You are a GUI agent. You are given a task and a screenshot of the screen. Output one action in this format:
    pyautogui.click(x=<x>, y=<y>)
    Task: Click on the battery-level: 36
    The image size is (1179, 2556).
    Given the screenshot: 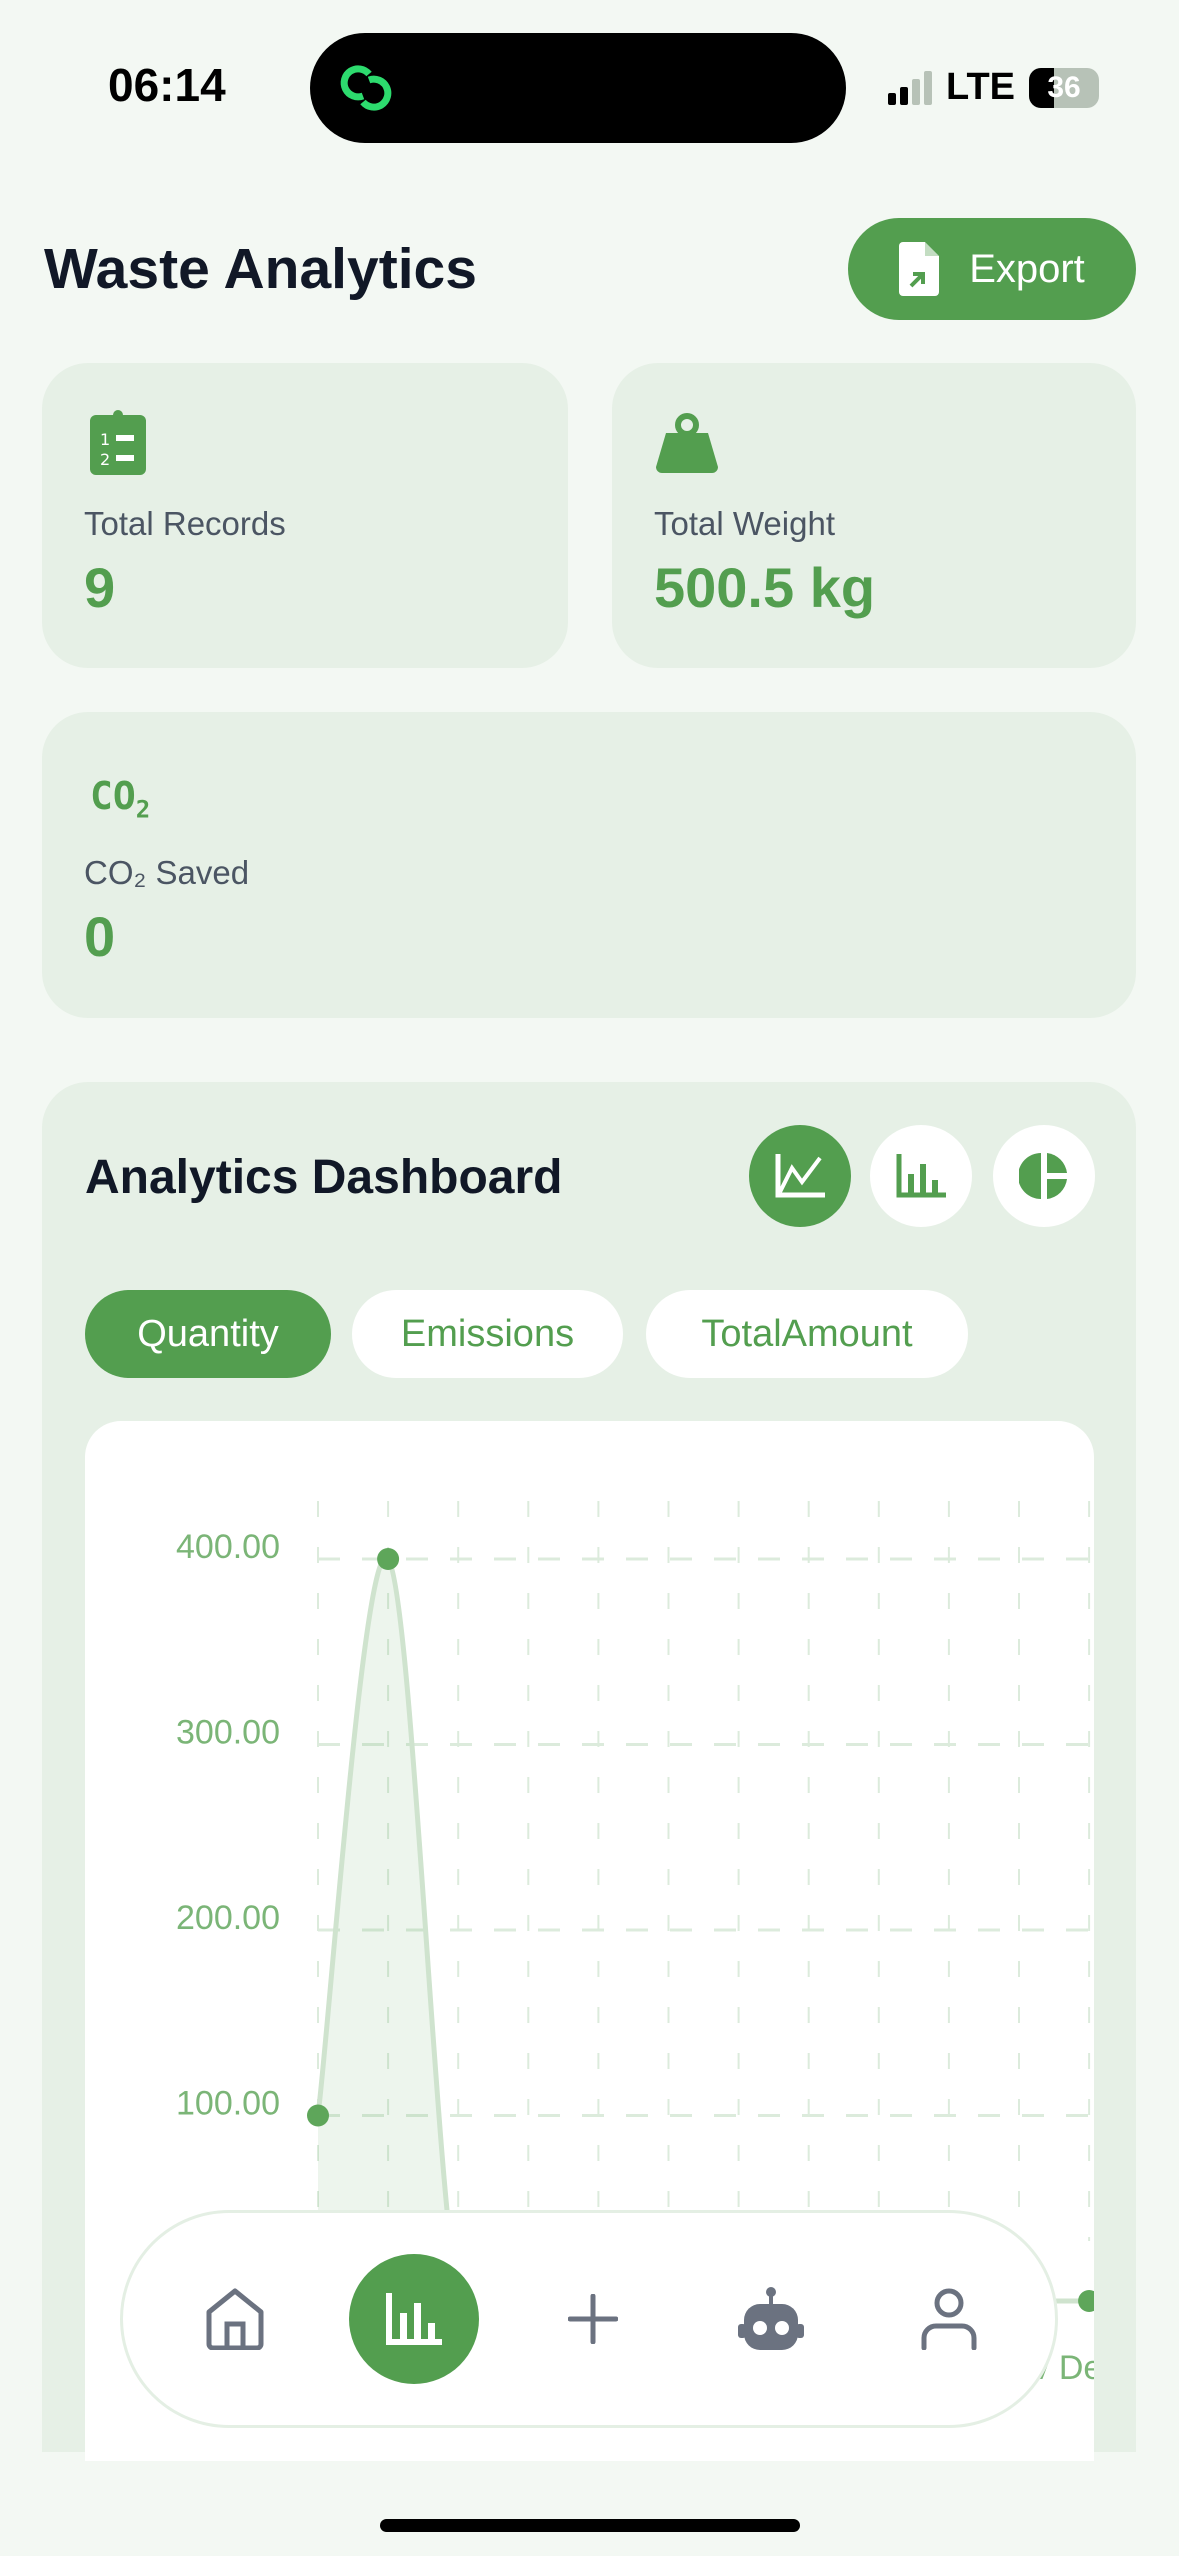 What is the action you would take?
    pyautogui.click(x=1064, y=87)
    